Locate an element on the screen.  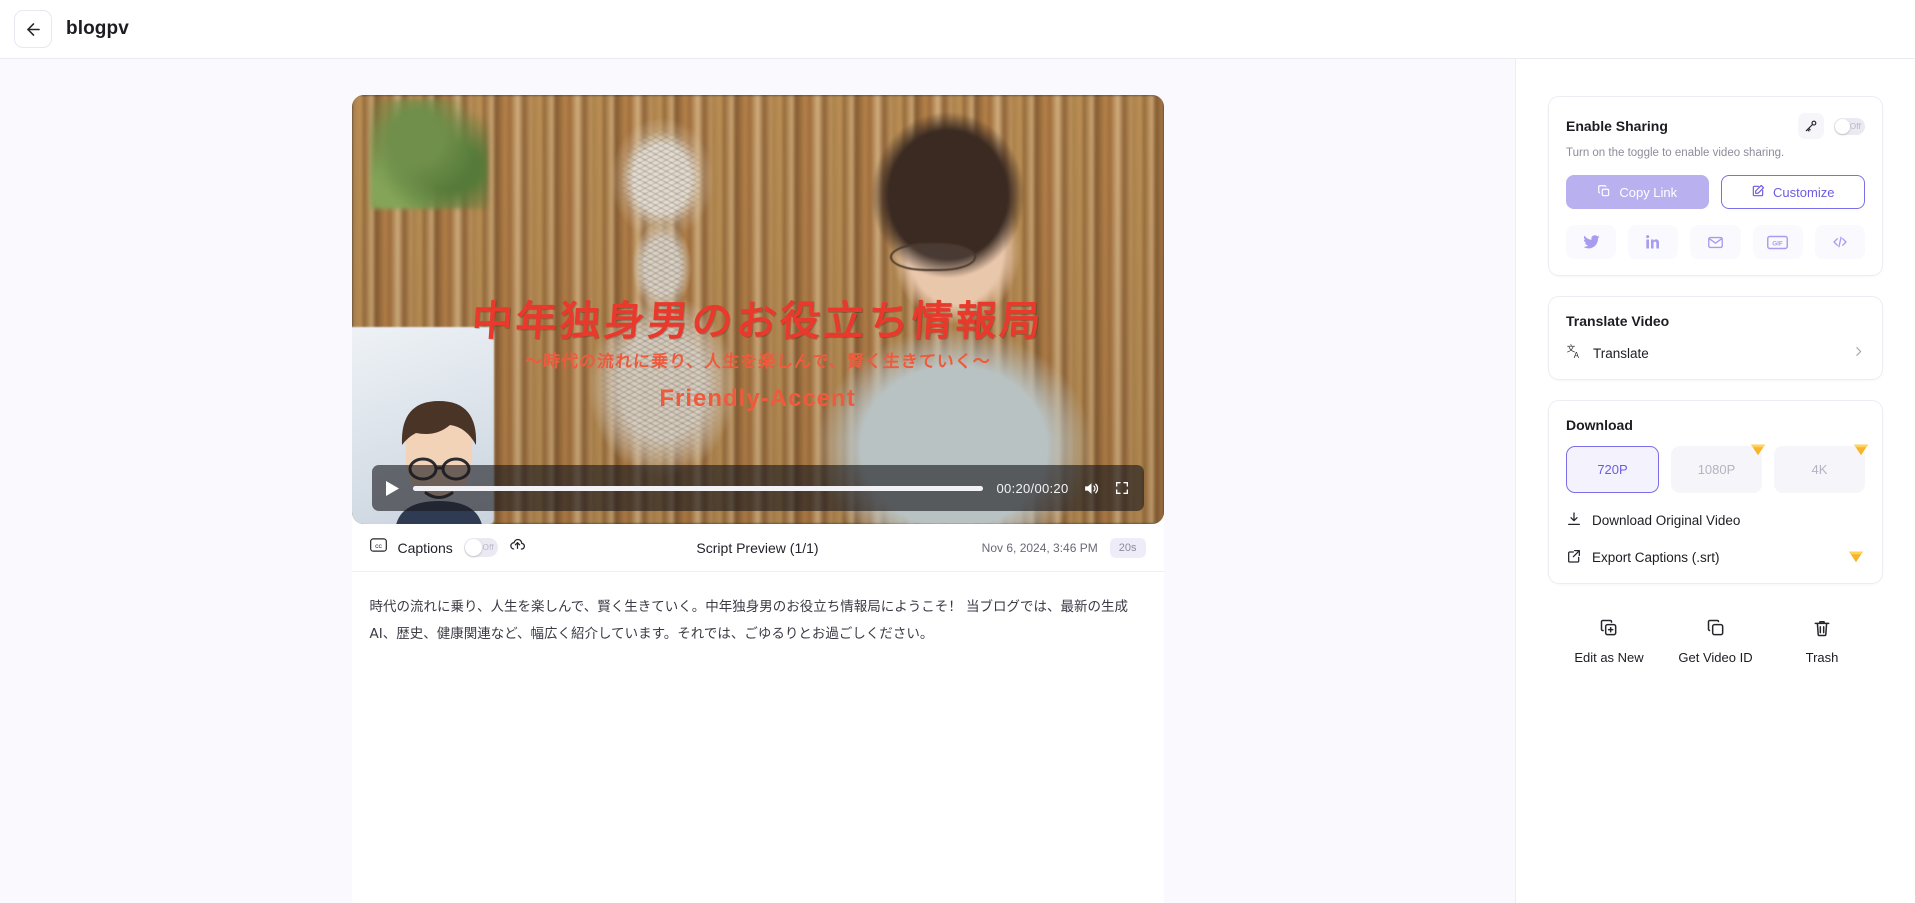
sharing-header: Enable Sharing Off is located at coordinates (1715, 126).